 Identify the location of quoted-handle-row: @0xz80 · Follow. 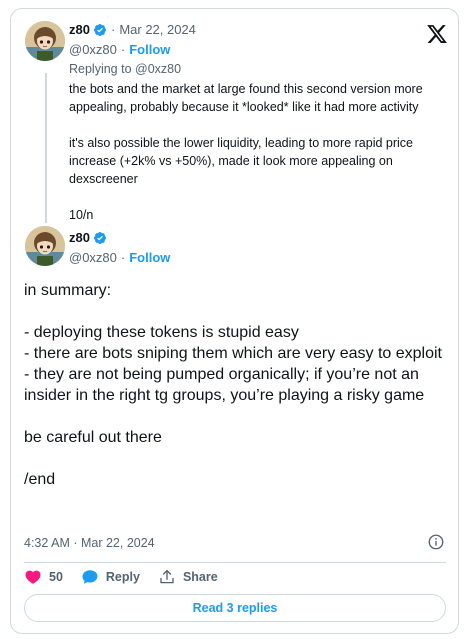
(120, 49).